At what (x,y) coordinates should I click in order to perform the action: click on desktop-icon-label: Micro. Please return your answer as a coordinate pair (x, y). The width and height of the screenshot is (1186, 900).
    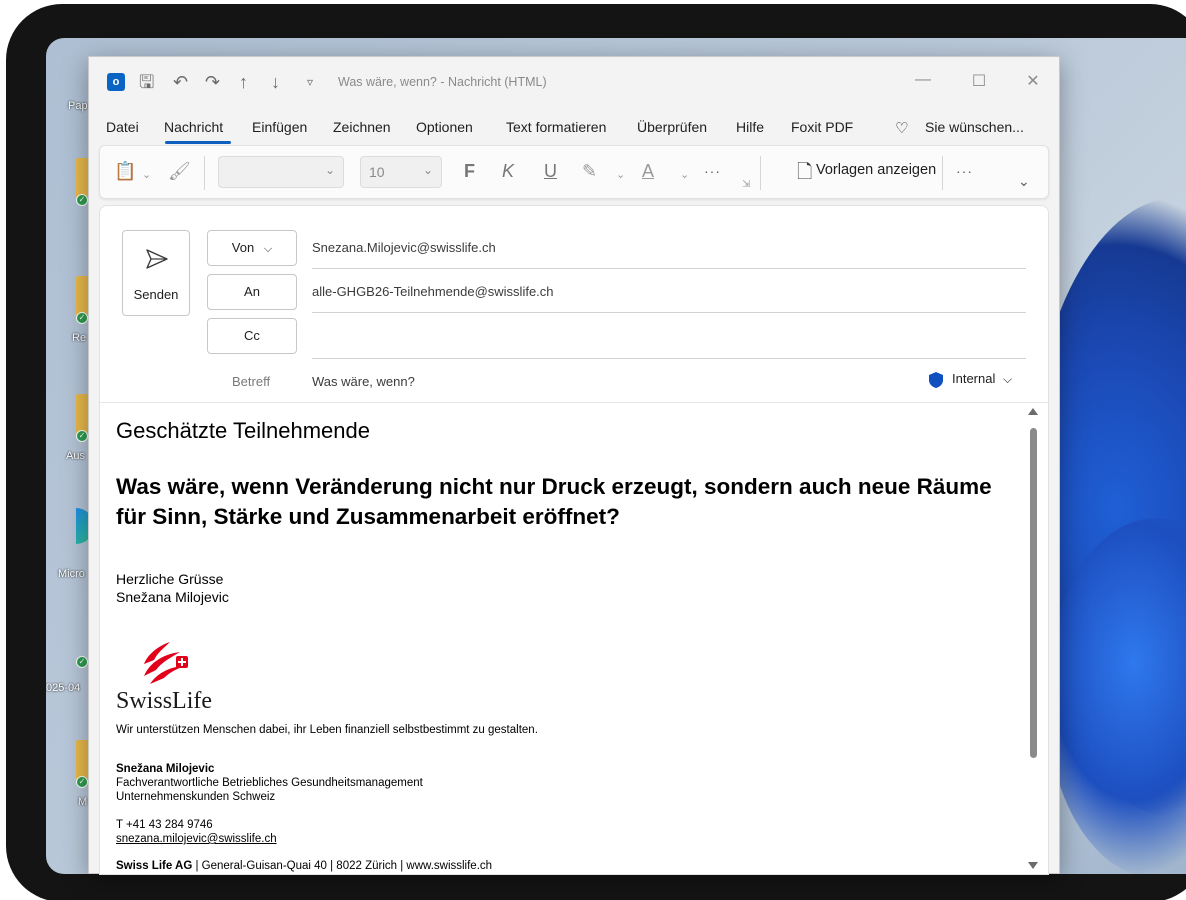
    Looking at the image, I should click on (71, 574).